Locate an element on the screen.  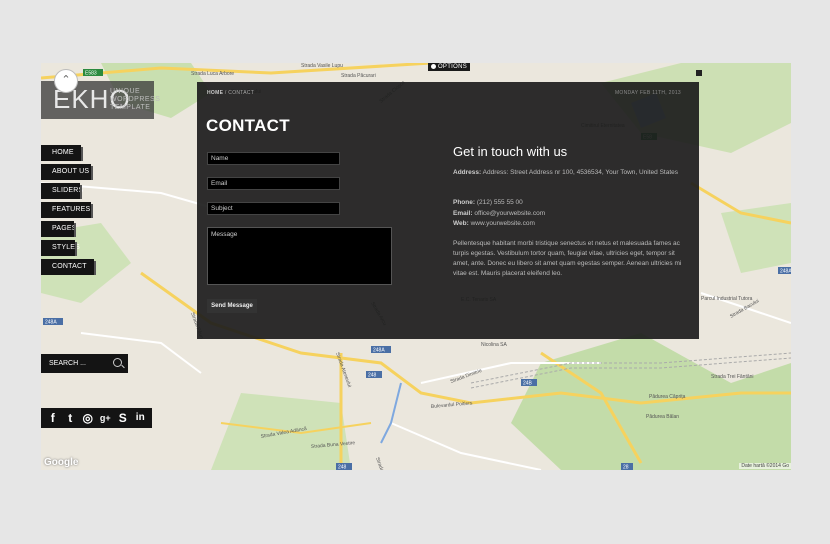
route-badge: 24B is located at coordinates (529, 383).